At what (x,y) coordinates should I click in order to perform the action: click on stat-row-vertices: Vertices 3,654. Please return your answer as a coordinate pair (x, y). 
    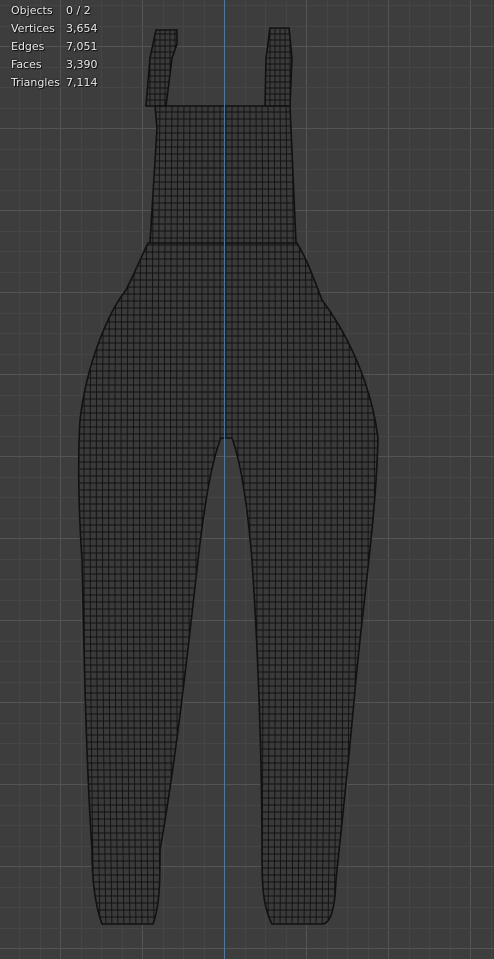
    Looking at the image, I should click on (54, 29).